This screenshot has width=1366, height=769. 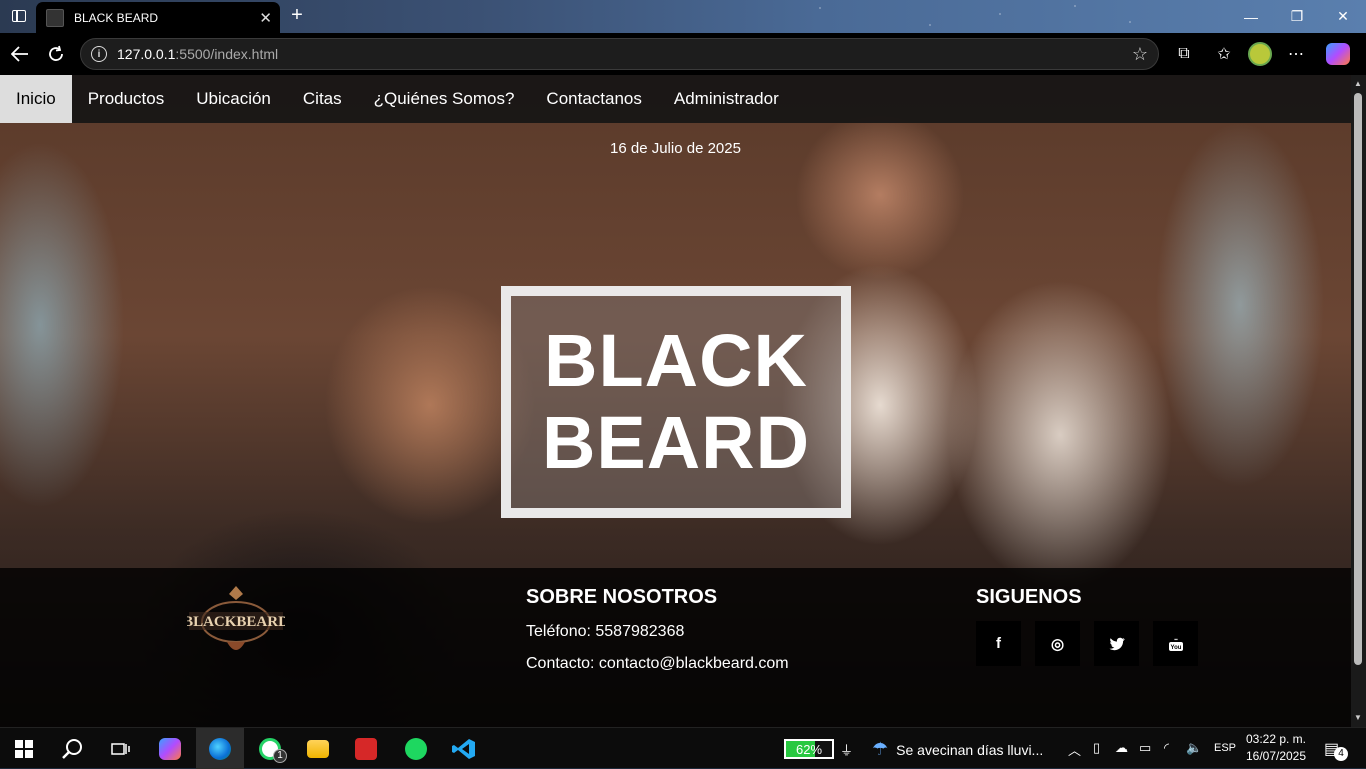 I want to click on instagram-icon: ◎, so click(x=1057, y=643).